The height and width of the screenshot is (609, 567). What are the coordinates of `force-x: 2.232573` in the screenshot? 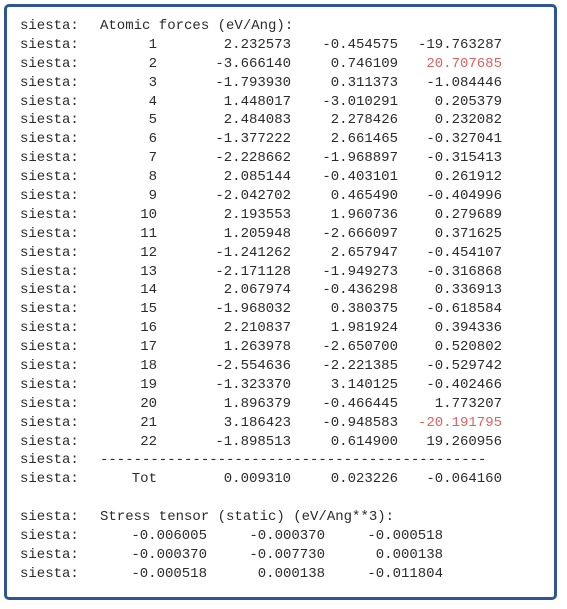 It's located at (257, 44).